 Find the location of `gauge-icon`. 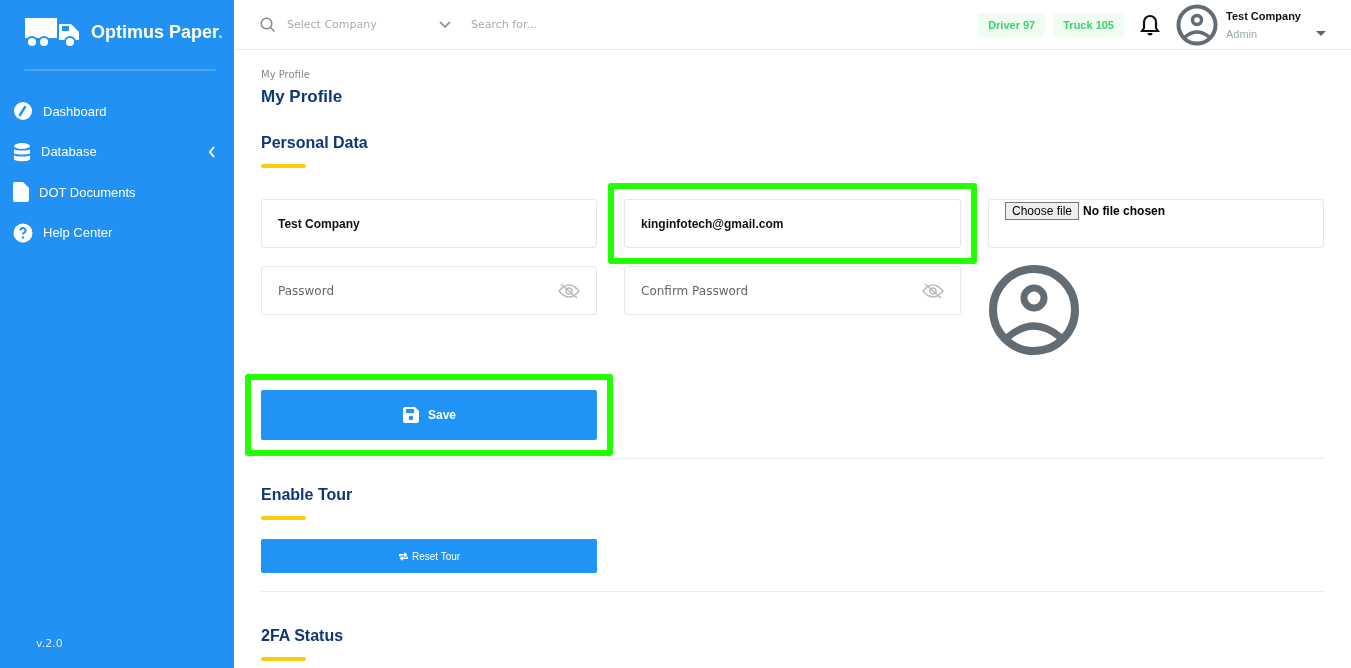

gauge-icon is located at coordinates (23, 111).